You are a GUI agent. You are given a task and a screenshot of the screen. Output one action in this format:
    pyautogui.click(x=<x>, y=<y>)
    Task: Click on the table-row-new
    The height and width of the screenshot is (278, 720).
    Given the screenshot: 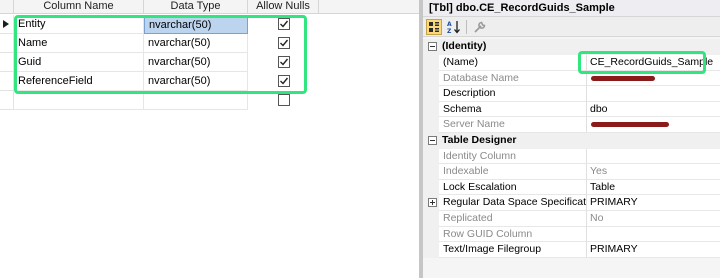 What is the action you would take?
    pyautogui.click(x=209, y=100)
    